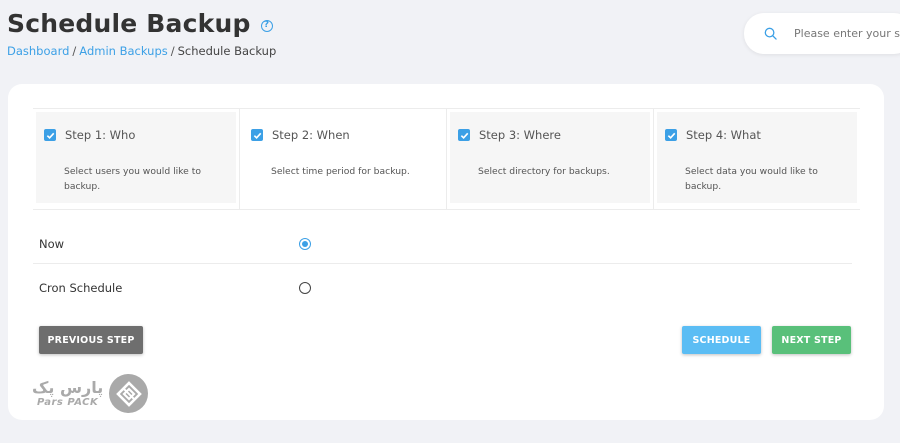  I want to click on schedule-button: SCHEDULE, so click(721, 340).